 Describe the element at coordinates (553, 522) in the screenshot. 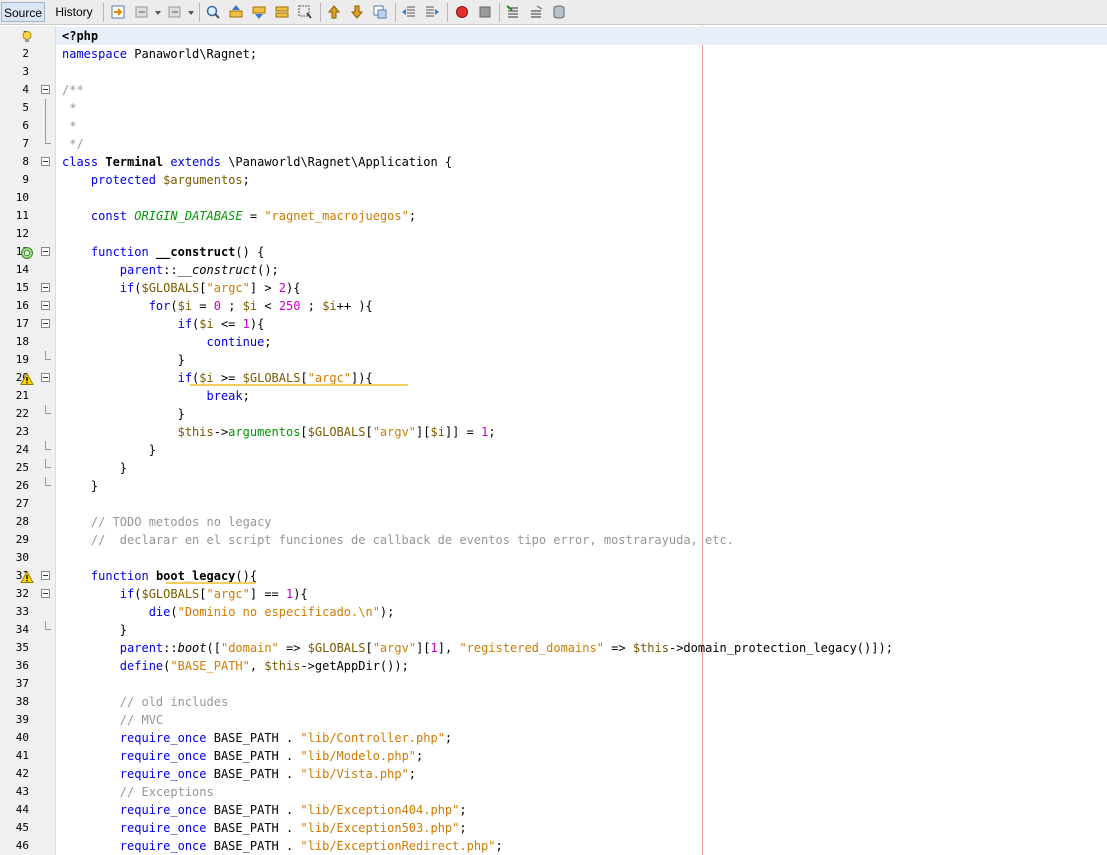

I see `code-line: 28 // TODO metodos no legacy` at that location.